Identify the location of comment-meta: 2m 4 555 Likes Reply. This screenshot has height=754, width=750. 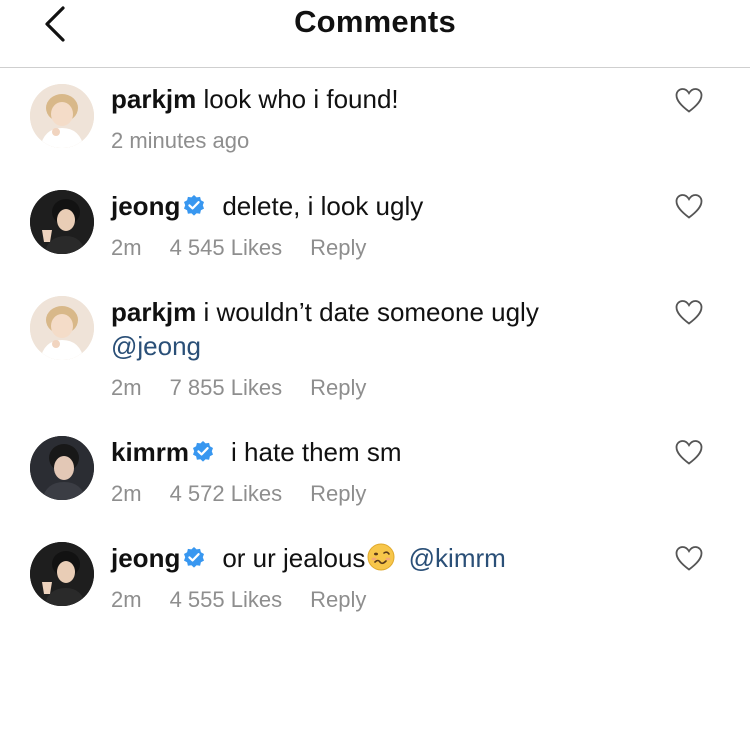
(252, 600).